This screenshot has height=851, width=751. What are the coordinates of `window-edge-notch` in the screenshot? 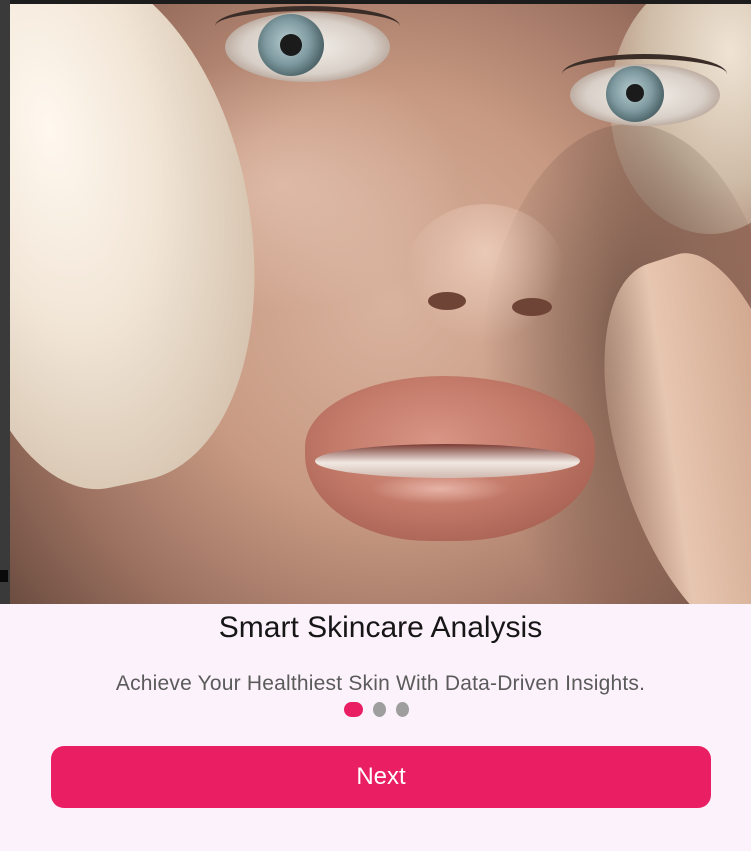 It's located at (4, 576).